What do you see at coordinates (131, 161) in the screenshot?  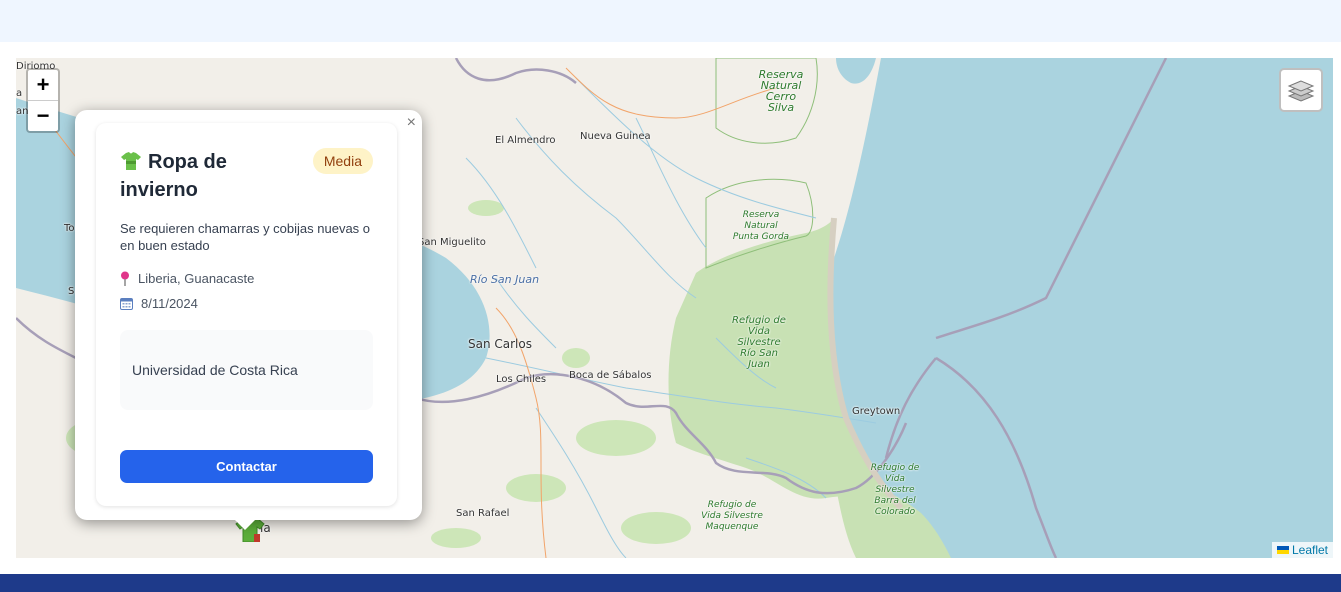 I see `shirt-icon` at bounding box center [131, 161].